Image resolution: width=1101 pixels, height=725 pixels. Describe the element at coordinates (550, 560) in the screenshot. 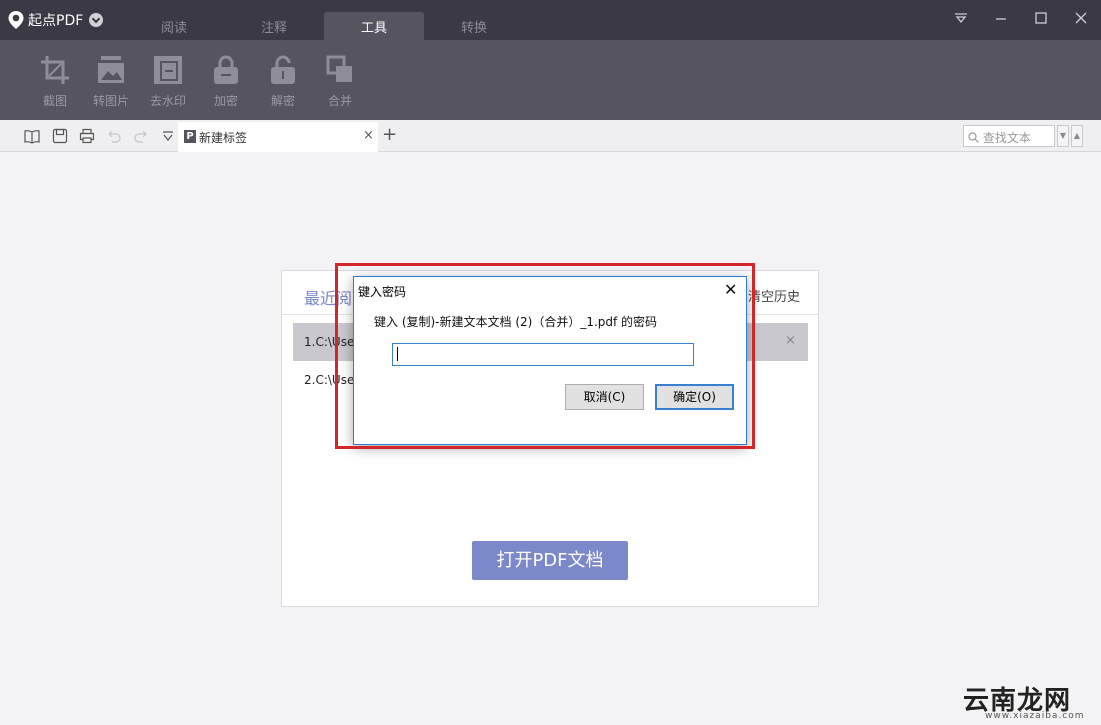

I see `open-pdf-button: 打开PDF文档` at that location.